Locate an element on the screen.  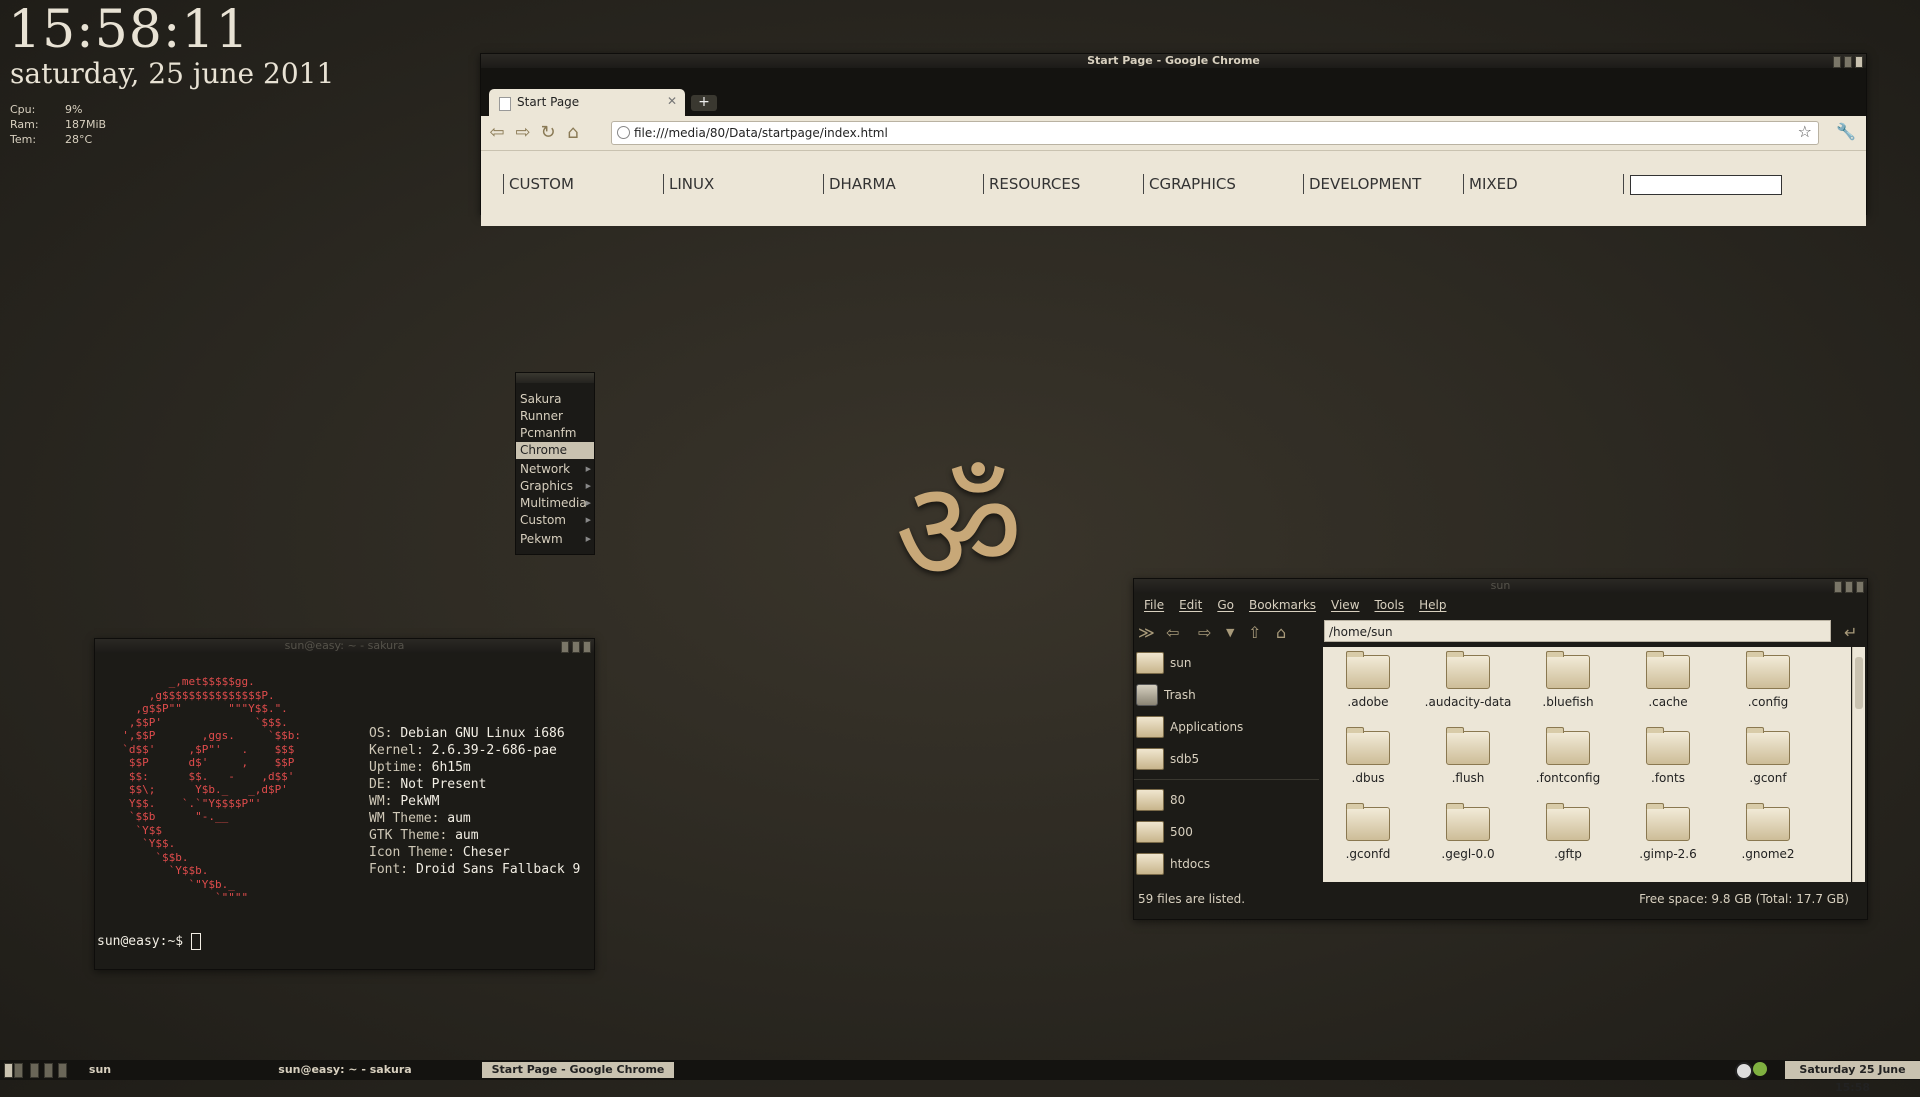
go-icon: ↵ is located at coordinates (1850, 632).